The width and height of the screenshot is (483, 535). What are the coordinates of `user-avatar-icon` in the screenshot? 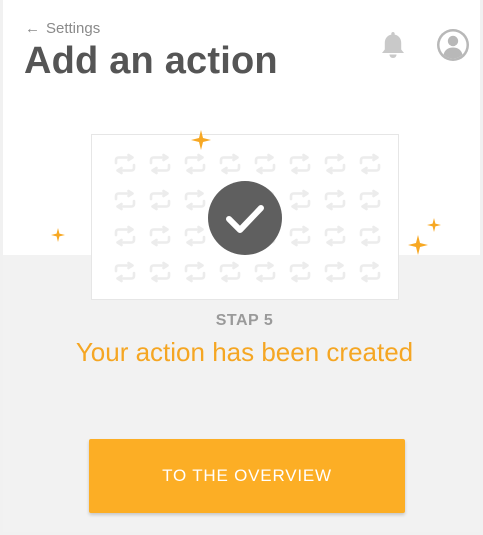 It's located at (453, 45).